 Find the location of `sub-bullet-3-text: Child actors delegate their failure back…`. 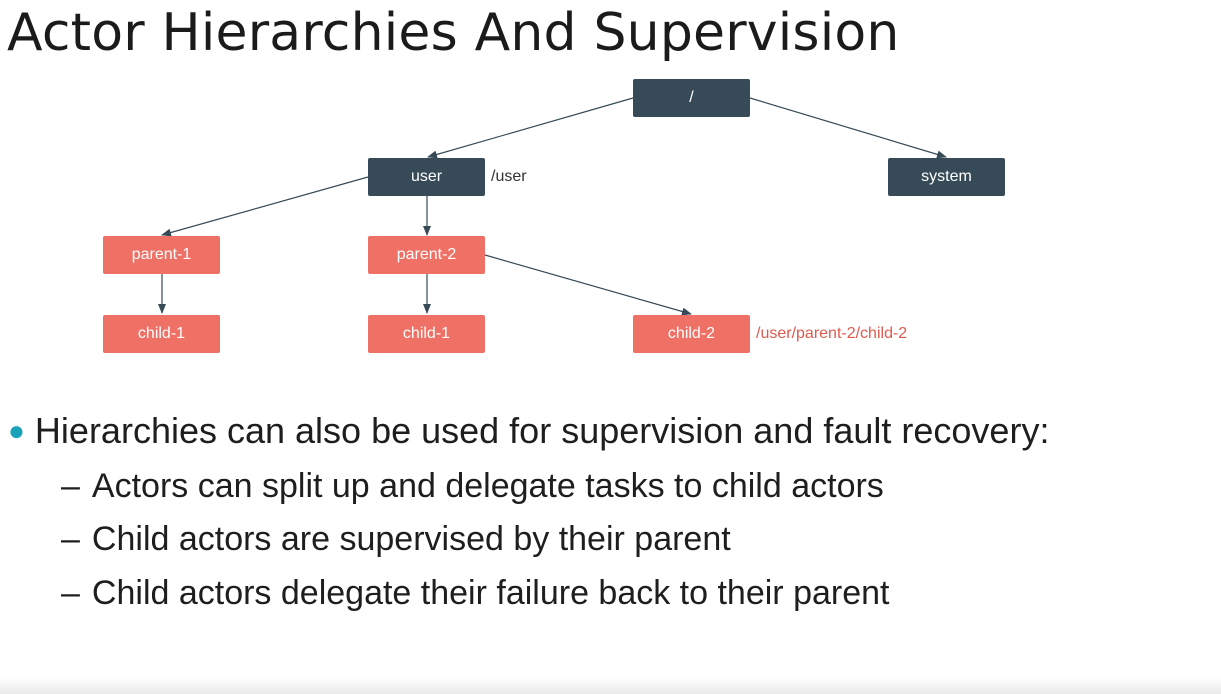

sub-bullet-3-text: Child actors delegate their failure back… is located at coordinates (490, 593).